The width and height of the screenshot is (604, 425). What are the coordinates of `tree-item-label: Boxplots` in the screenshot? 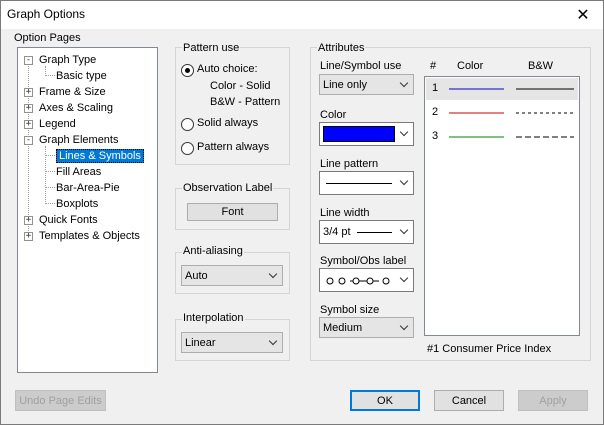 It's located at (77, 204).